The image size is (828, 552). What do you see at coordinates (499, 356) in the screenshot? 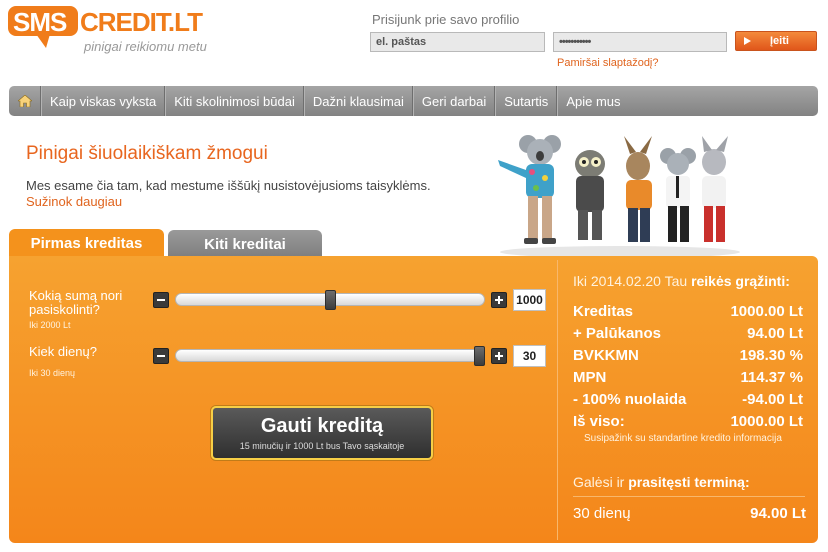
I see `days-increase-button` at bounding box center [499, 356].